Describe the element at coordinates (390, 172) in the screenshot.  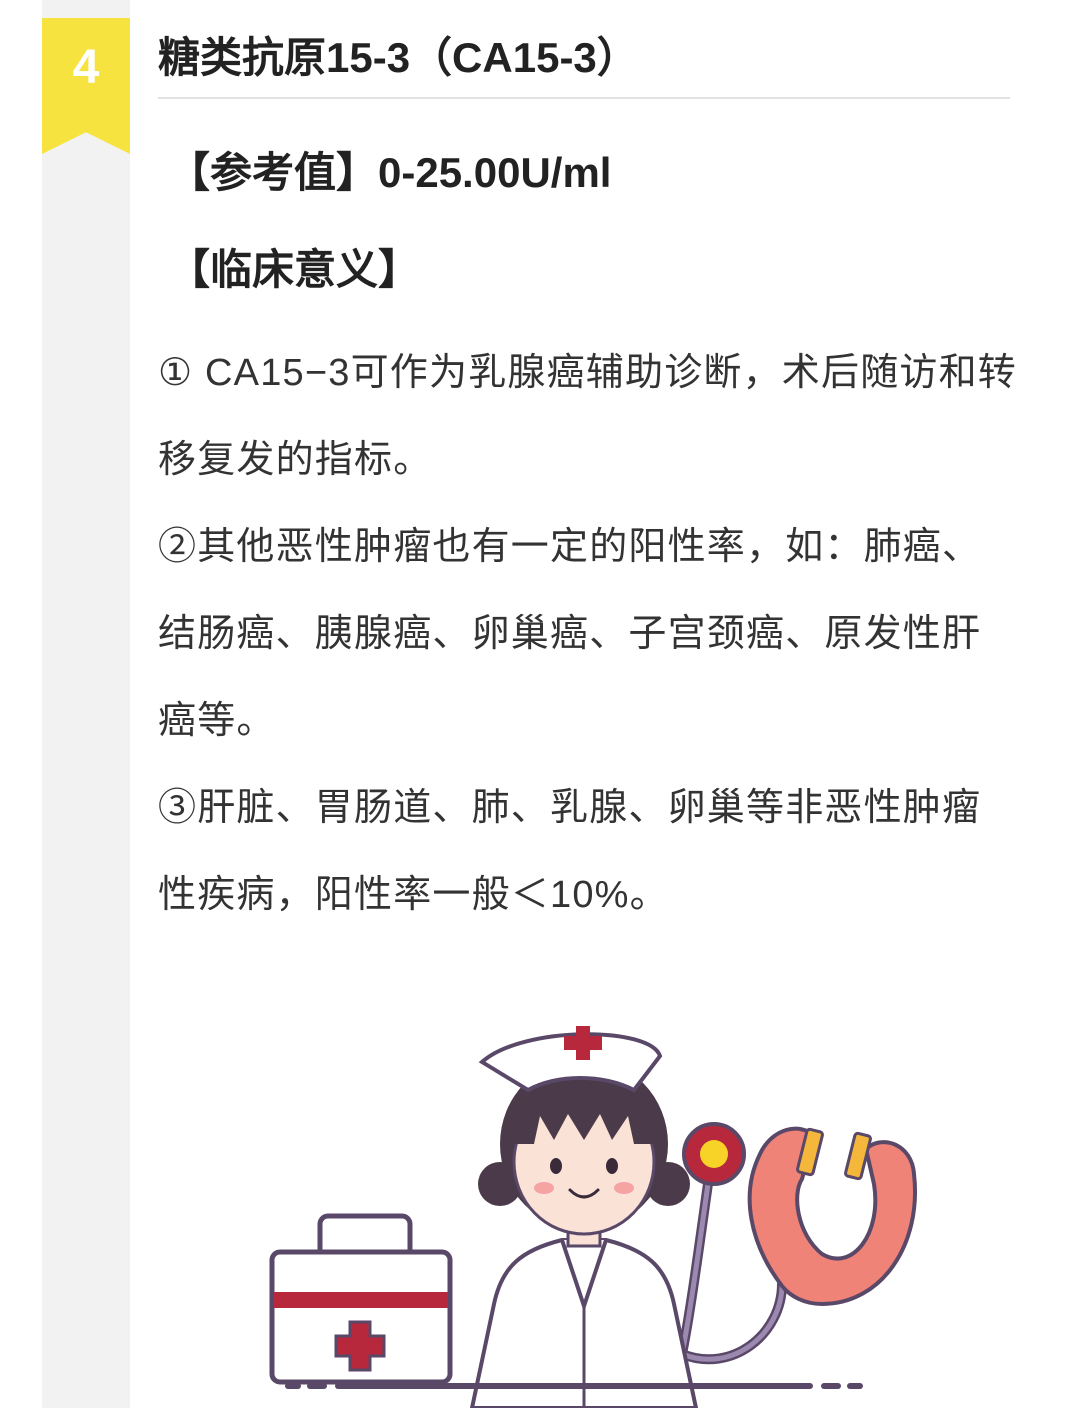
I see `reference-value: 【参考值】0-25.00U/ml` at that location.